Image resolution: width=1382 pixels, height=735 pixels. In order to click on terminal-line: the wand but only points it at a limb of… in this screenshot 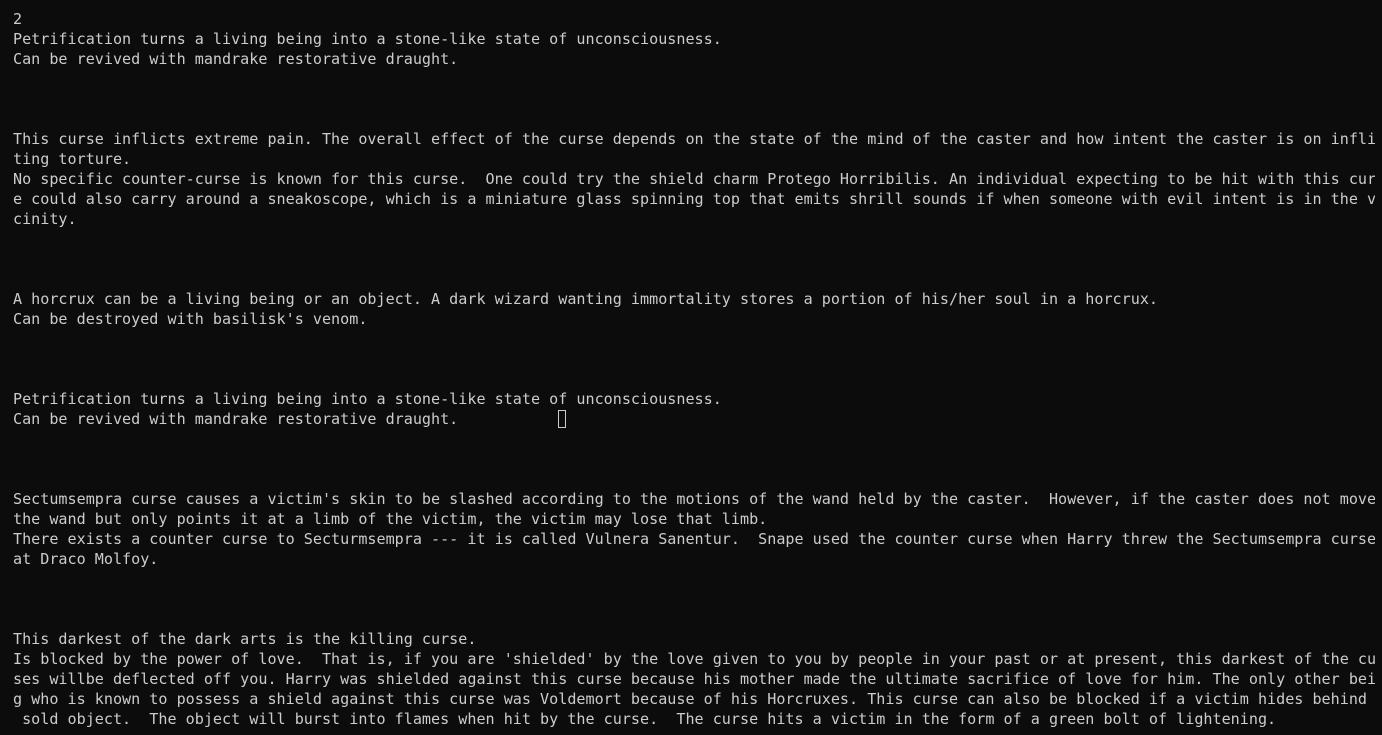, I will do `click(390, 519)`.